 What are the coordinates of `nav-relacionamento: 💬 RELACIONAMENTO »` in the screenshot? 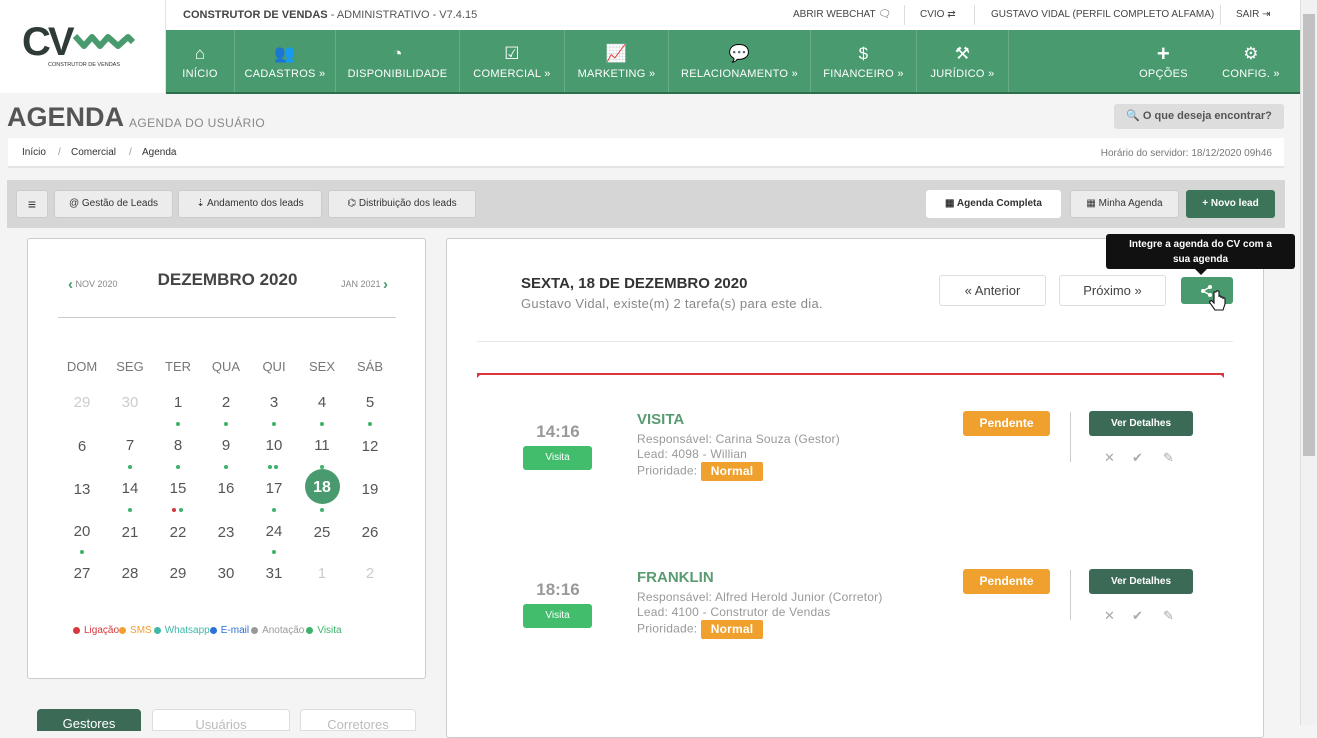 It's located at (740, 61).